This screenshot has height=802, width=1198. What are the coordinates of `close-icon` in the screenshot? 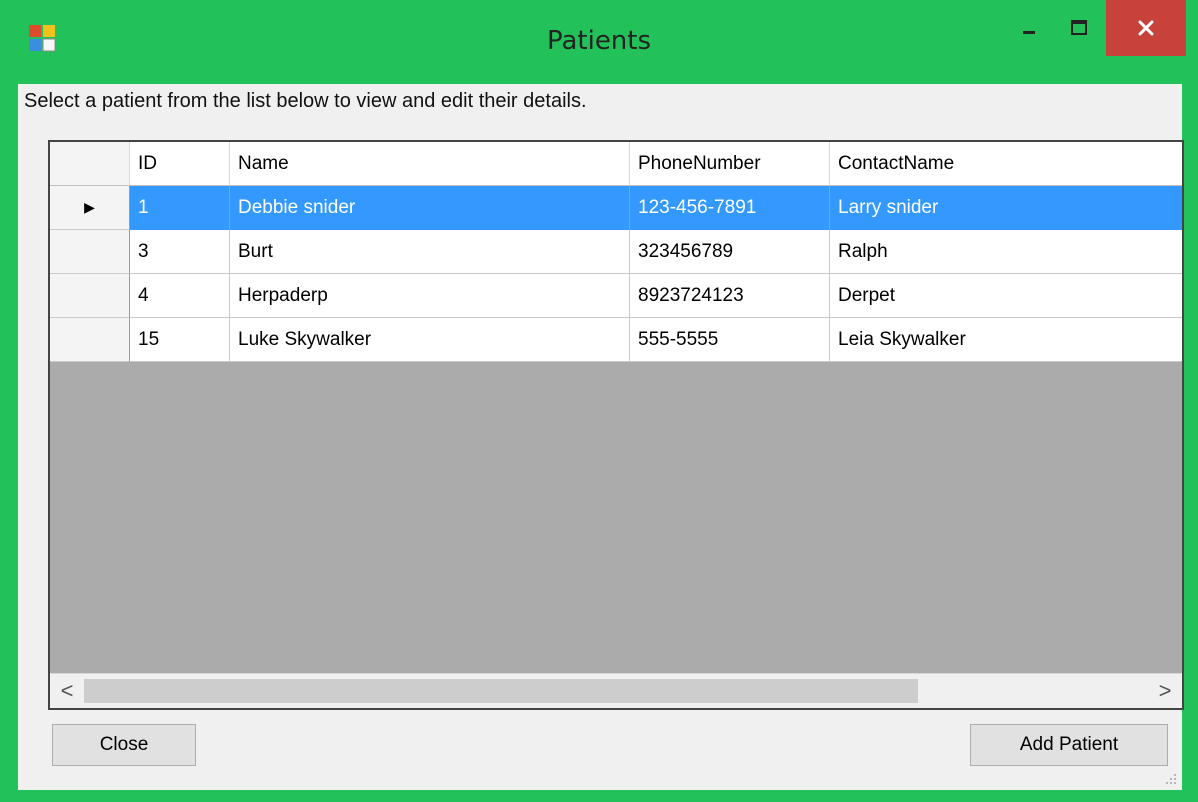 It's located at (1146, 28).